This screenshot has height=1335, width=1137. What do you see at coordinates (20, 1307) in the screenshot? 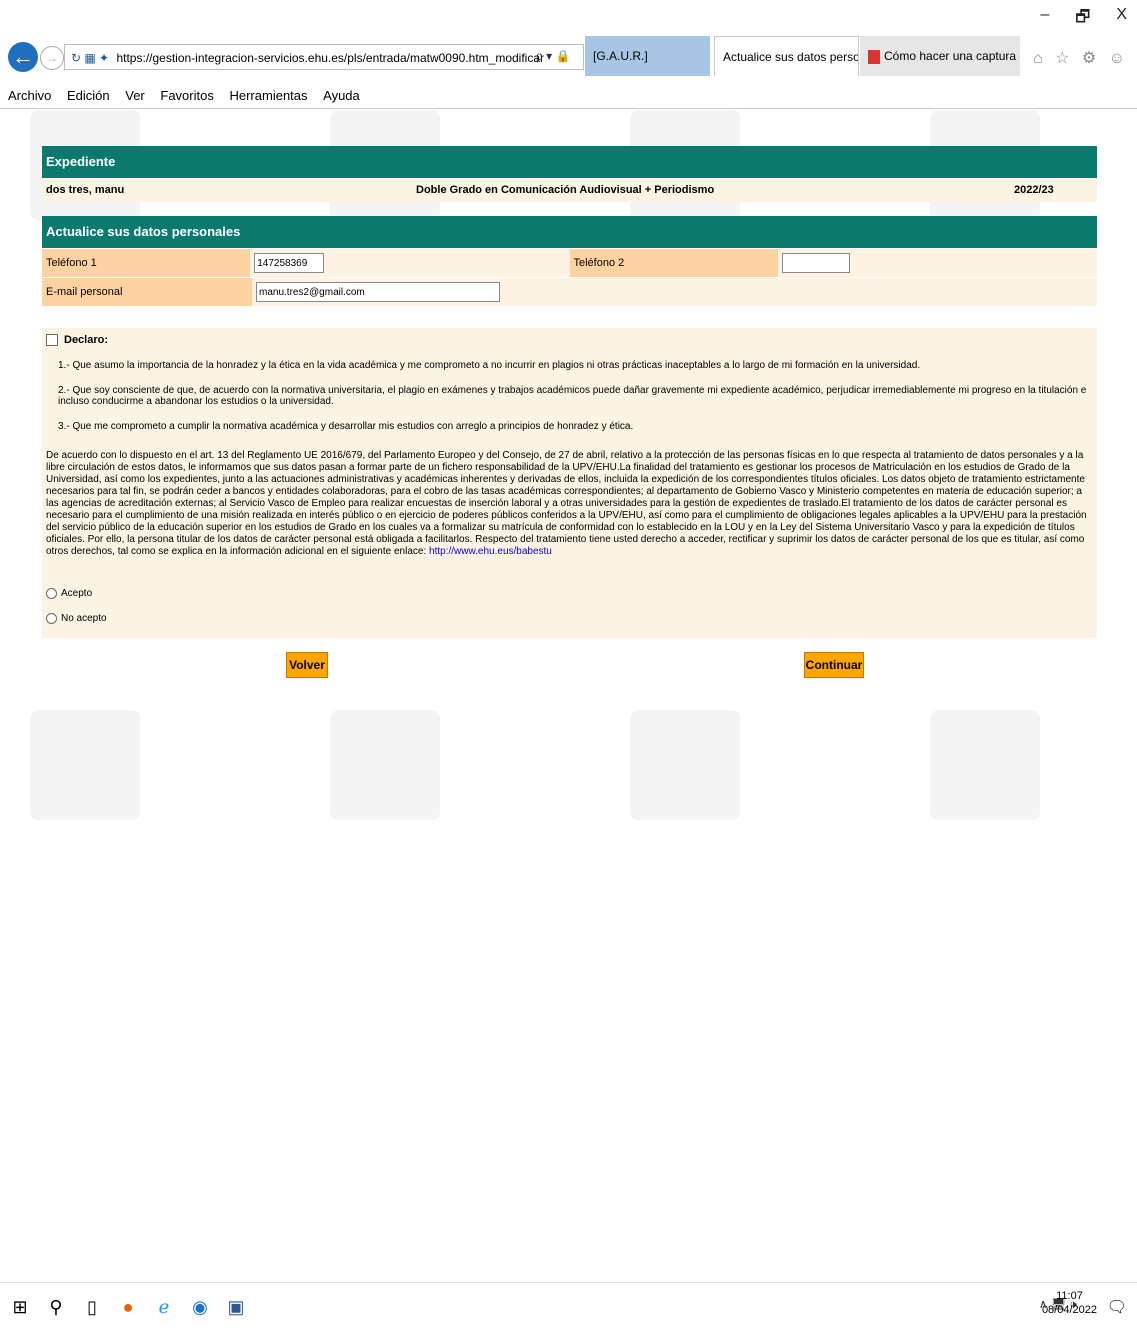
I see `windows-start-icon: ⊞` at bounding box center [20, 1307].